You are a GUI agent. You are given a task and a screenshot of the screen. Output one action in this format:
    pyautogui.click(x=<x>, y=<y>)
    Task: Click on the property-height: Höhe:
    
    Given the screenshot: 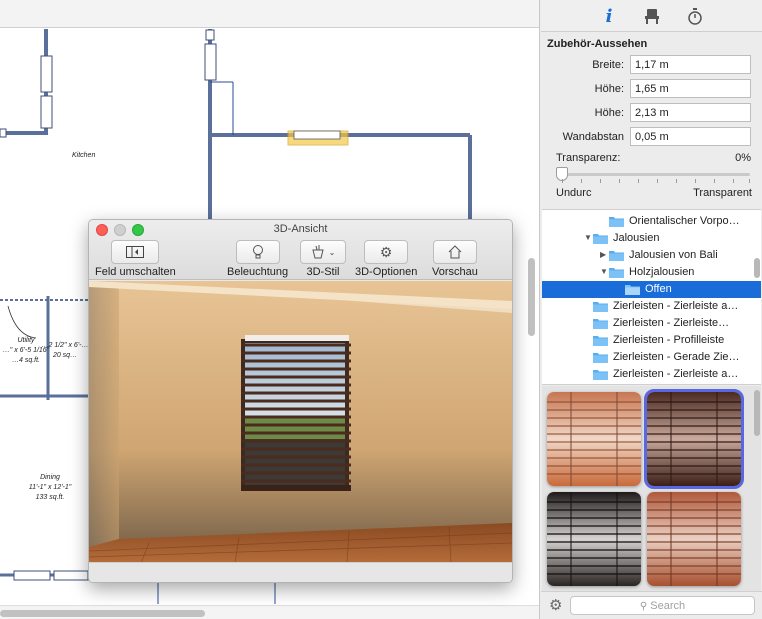 What is the action you would take?
    pyautogui.click(x=651, y=89)
    